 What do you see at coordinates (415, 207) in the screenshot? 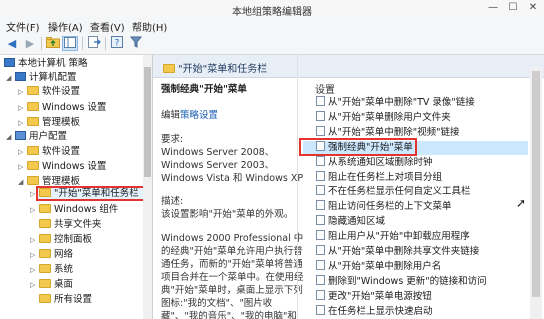
I see `list-item: 阻止访问任务栏的上下文菜单` at bounding box center [415, 207].